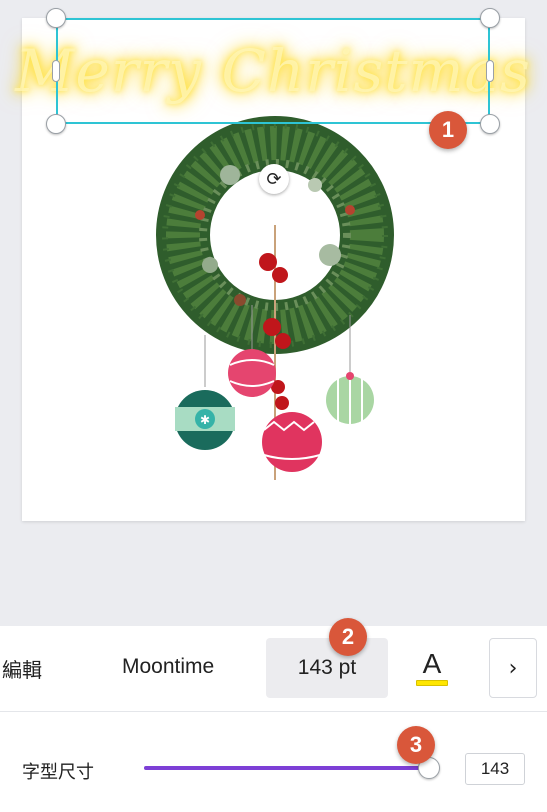  What do you see at coordinates (416, 745) in the screenshot?
I see `annotation-marker-3: 3` at bounding box center [416, 745].